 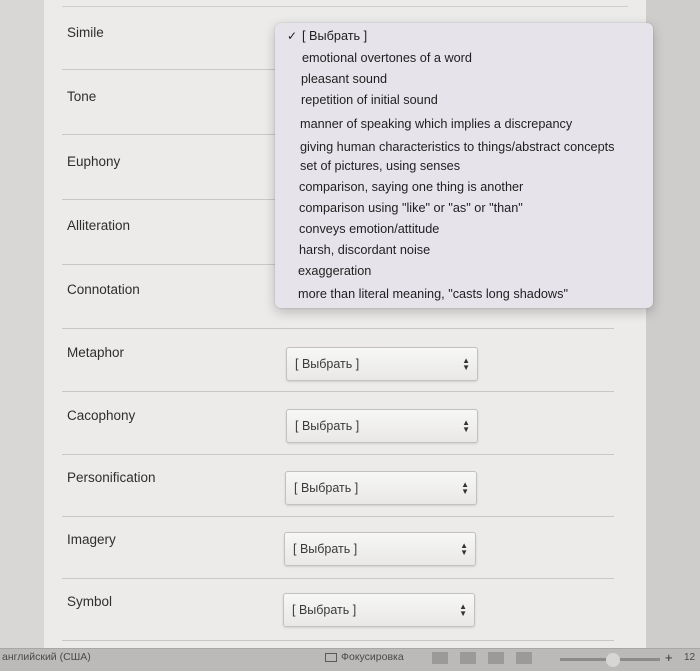 I want to click on top-separator, so click(x=345, y=6).